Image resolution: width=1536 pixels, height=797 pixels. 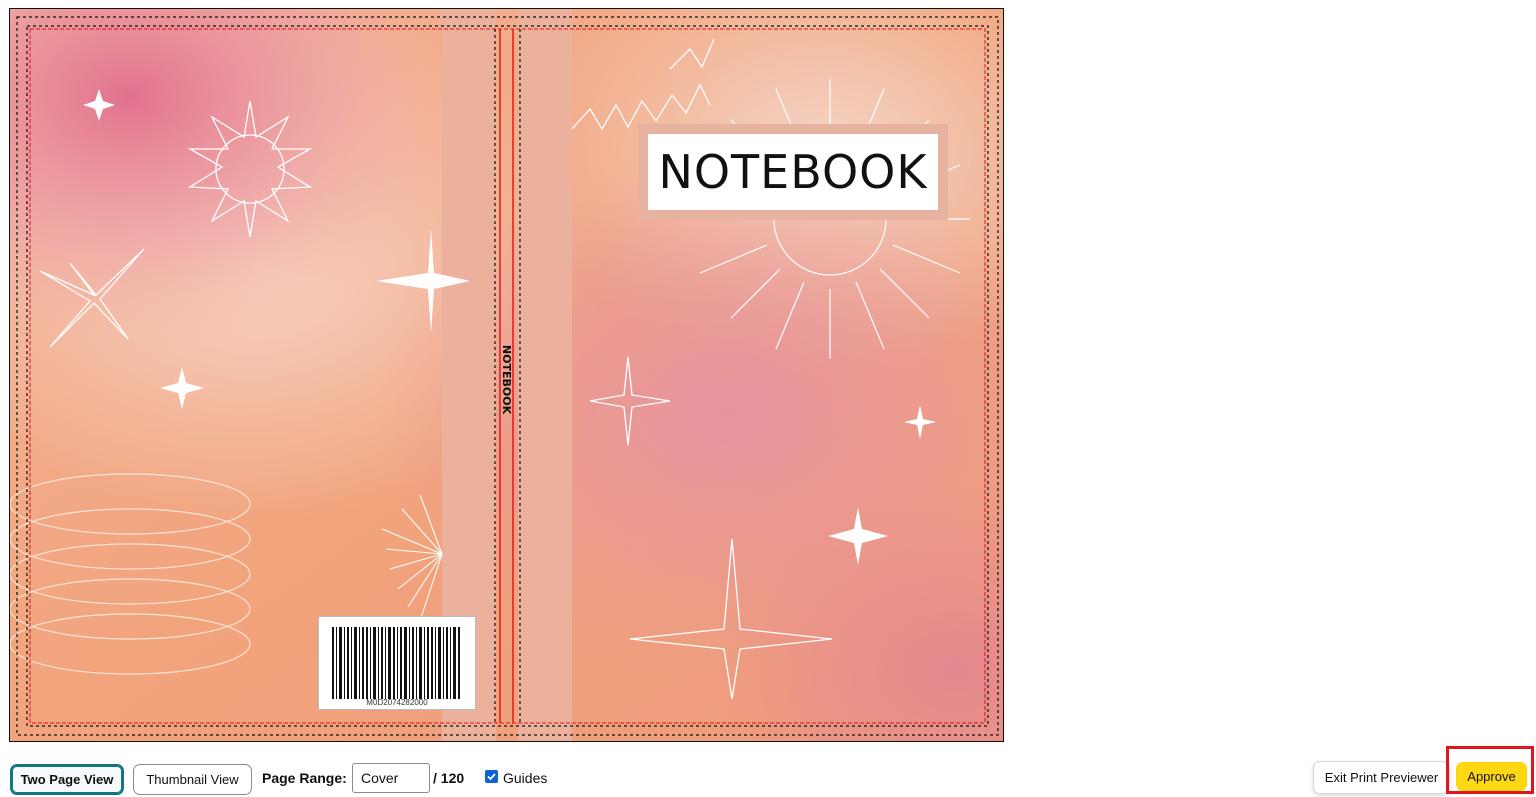 I want to click on page-range-input, so click(x=391, y=778).